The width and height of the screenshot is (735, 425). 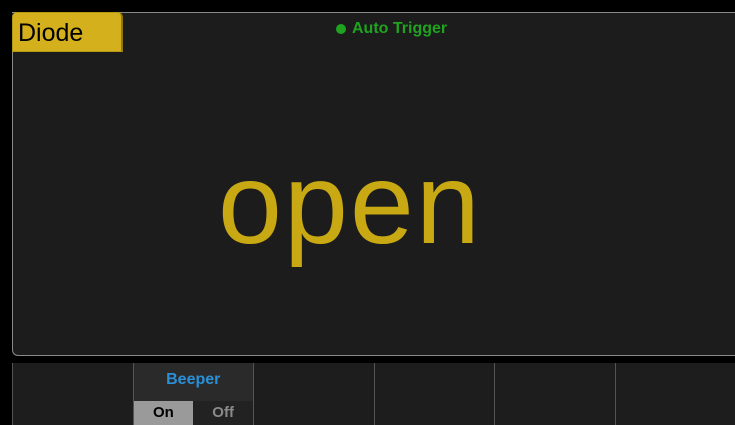 What do you see at coordinates (163, 413) in the screenshot?
I see `beeper-on-option: On` at bounding box center [163, 413].